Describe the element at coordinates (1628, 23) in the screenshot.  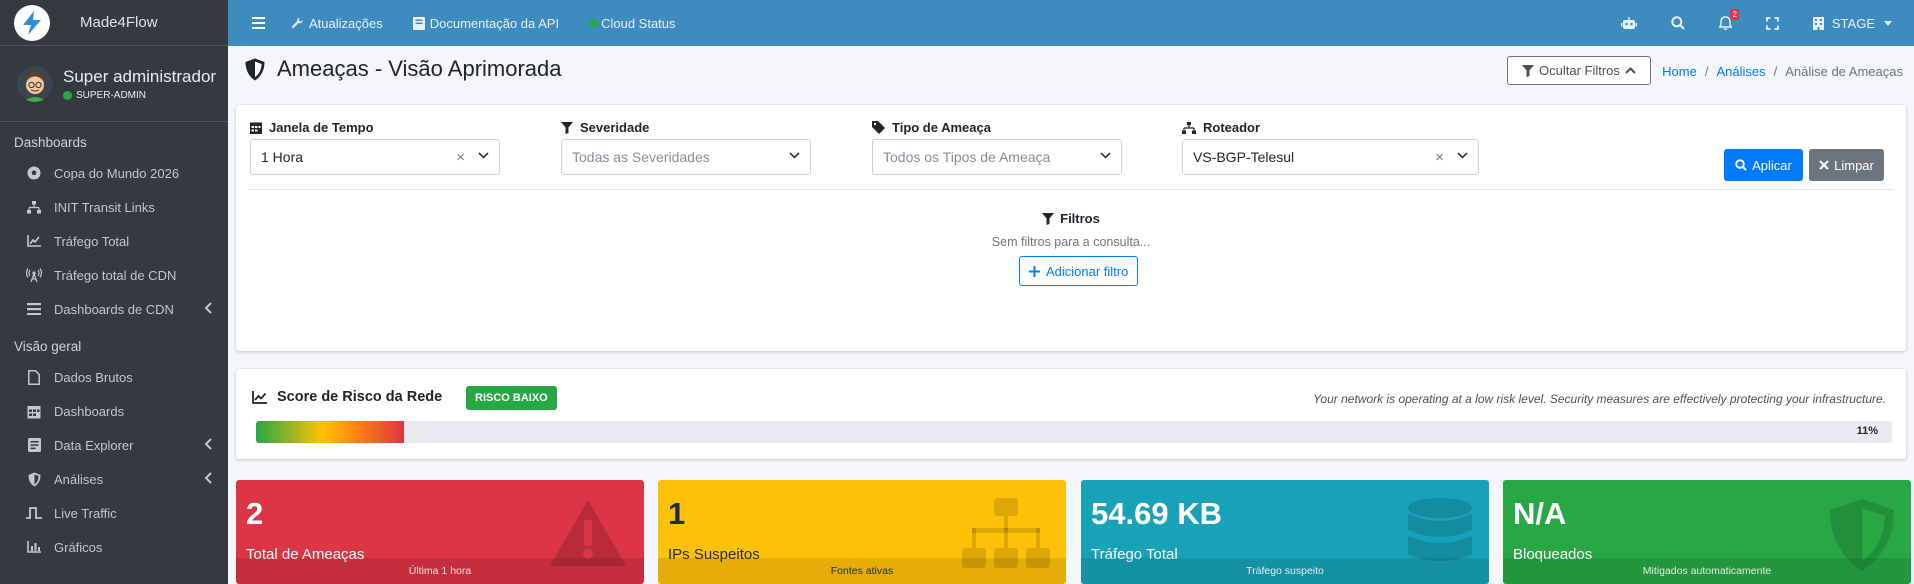
I see `robot-icon` at that location.